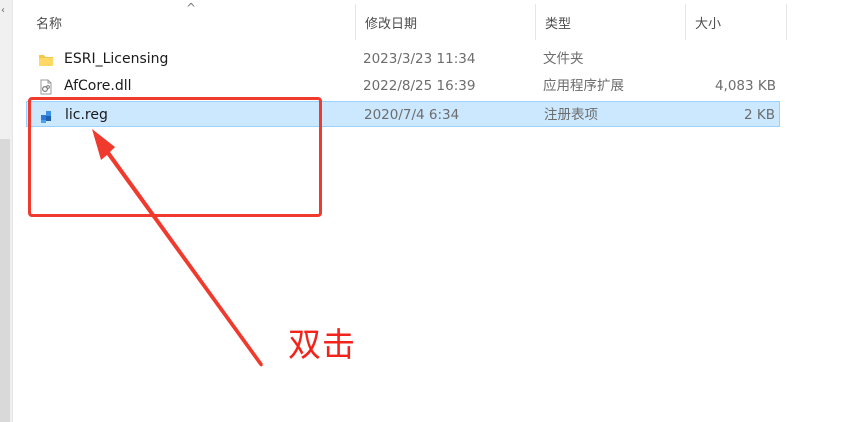 The width and height of the screenshot is (861, 422). What do you see at coordinates (46, 86) in the screenshot?
I see `dll-file-icon` at bounding box center [46, 86].